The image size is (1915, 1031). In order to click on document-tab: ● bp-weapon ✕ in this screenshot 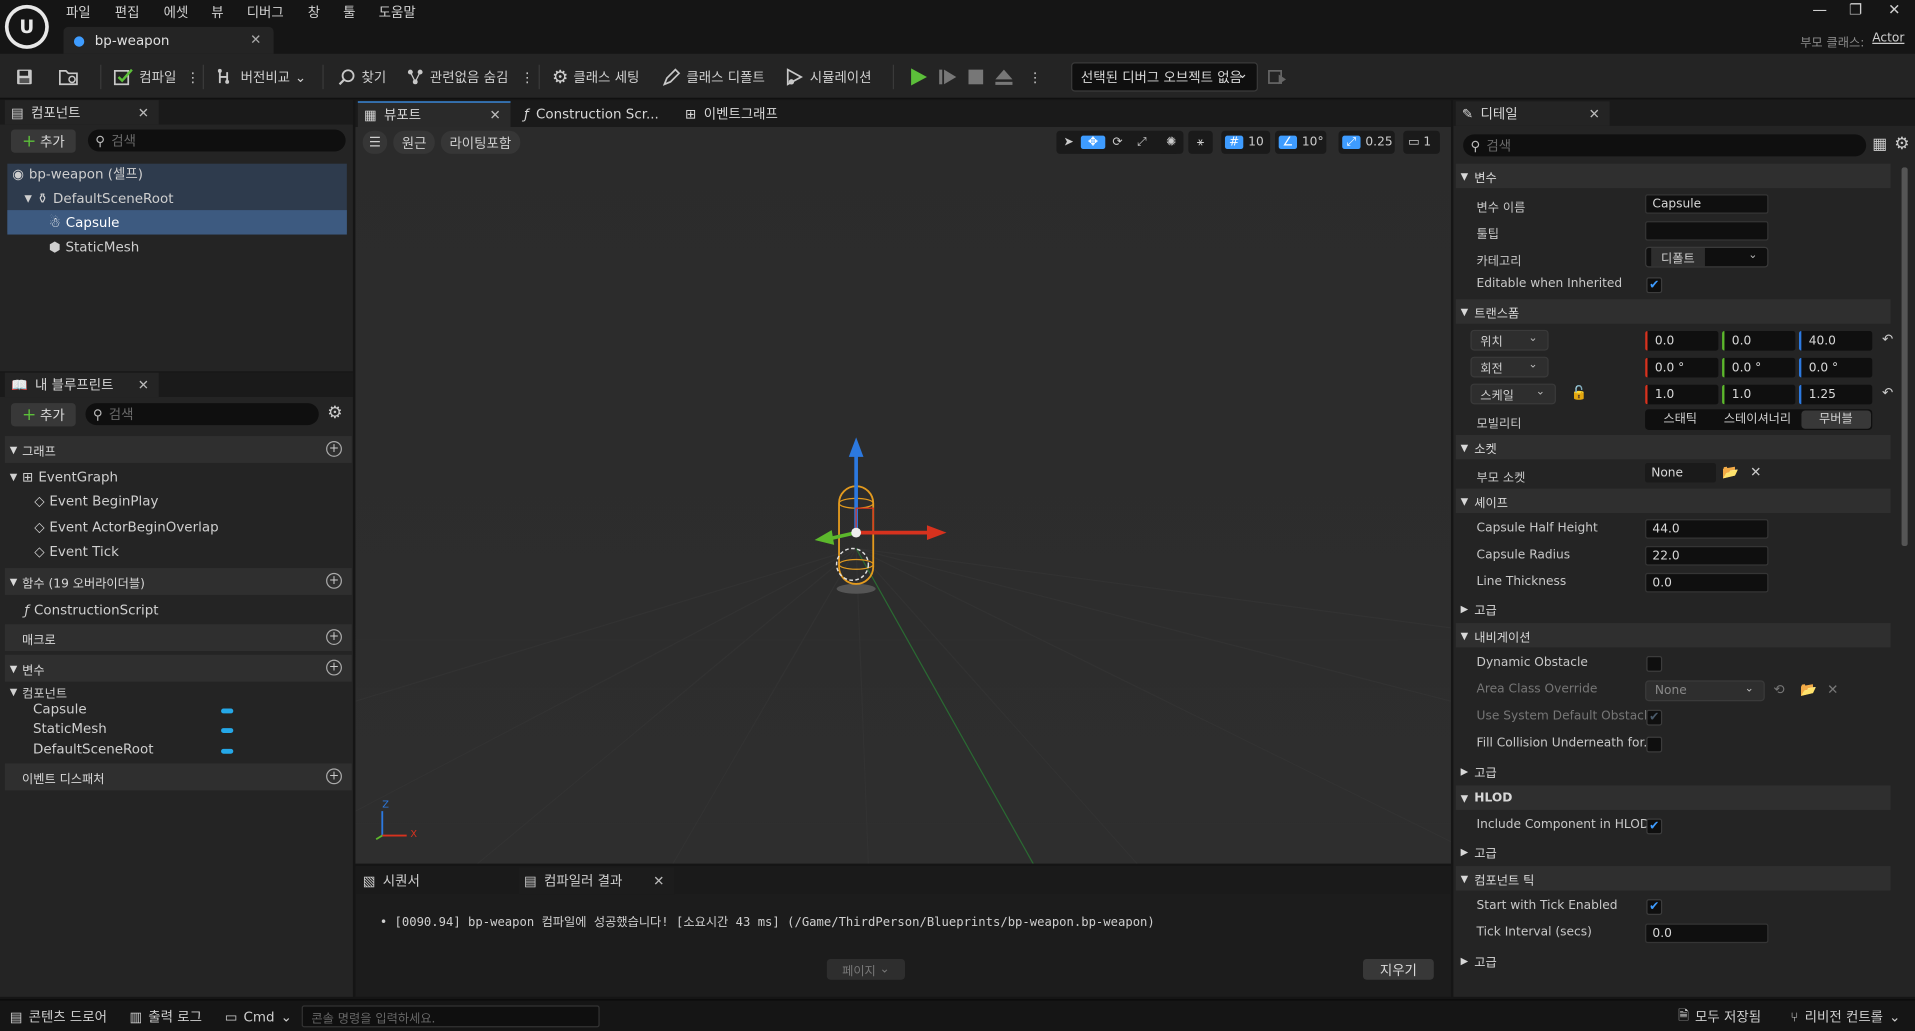, I will do `click(168, 40)`.